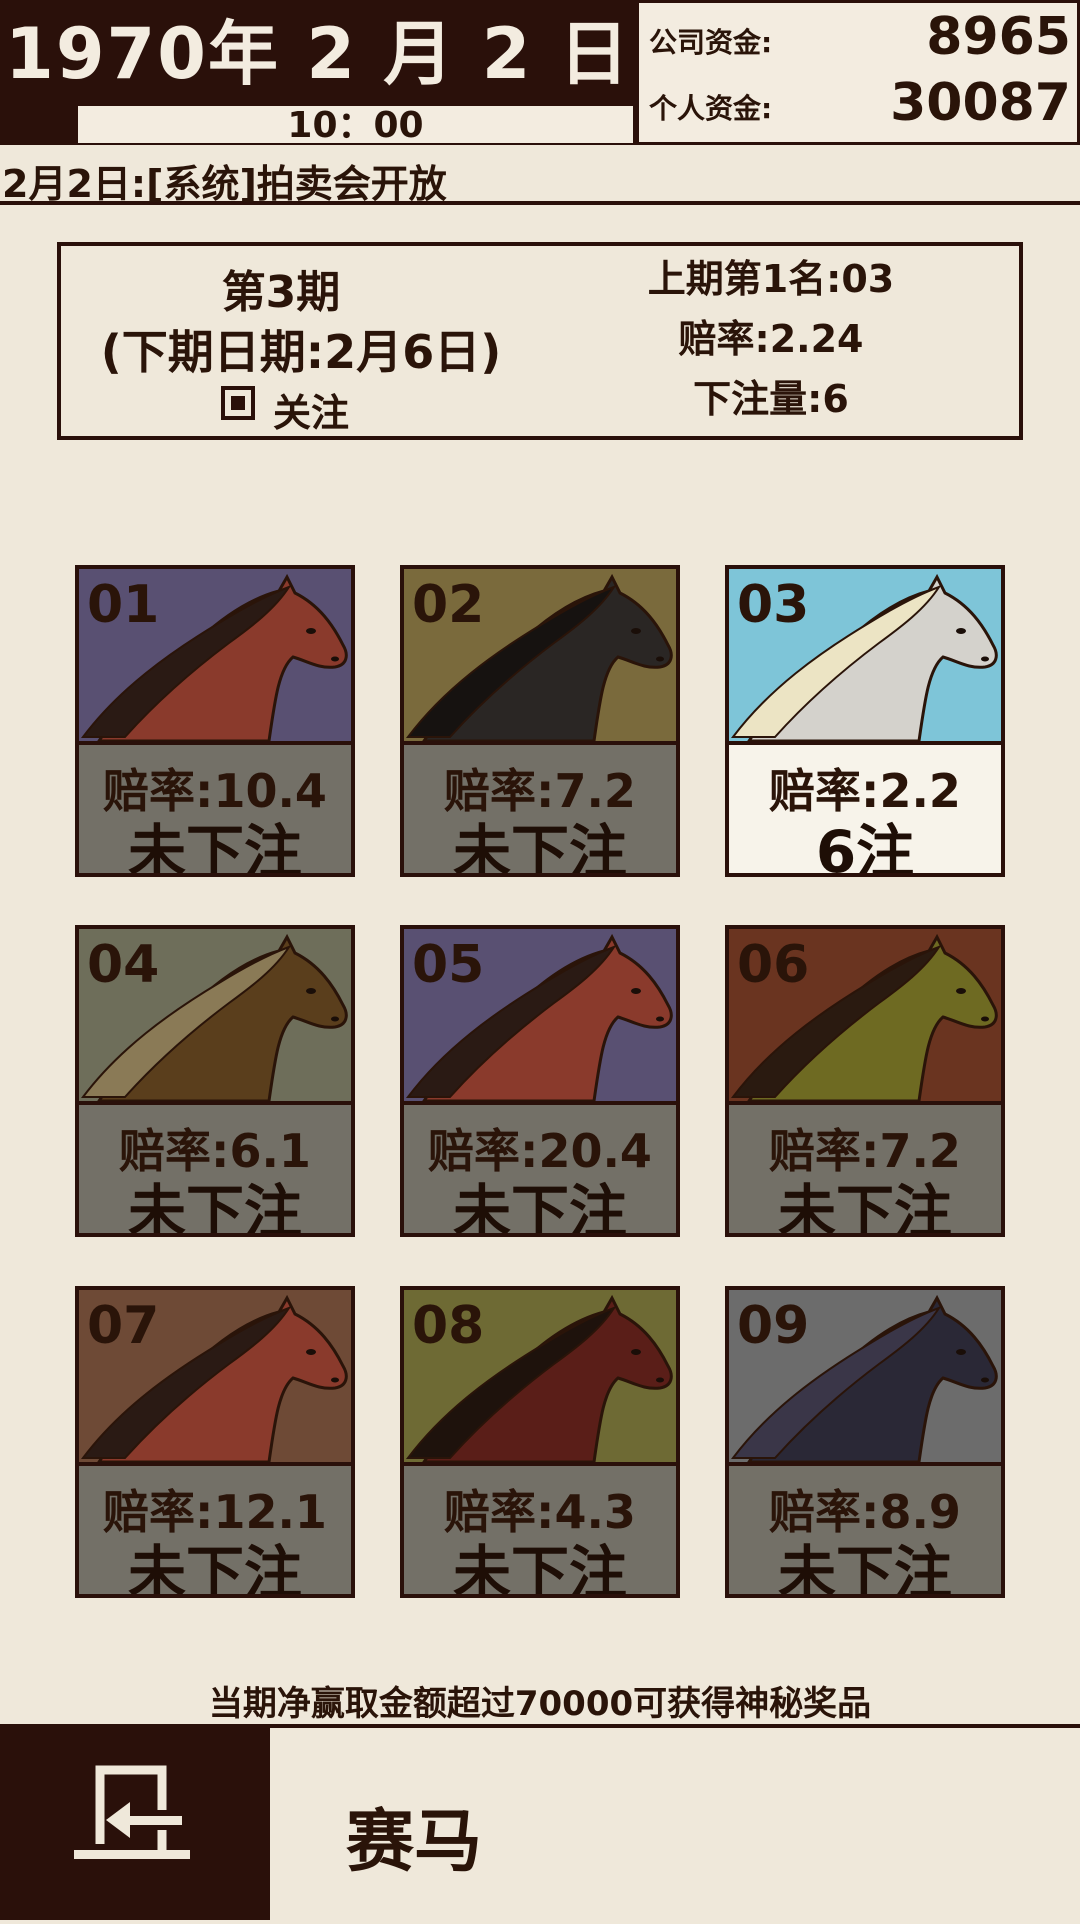 The image size is (1080, 1924). What do you see at coordinates (865, 809) in the screenshot?
I see `horse-bet-info: 赔率:2.2 6注` at bounding box center [865, 809].